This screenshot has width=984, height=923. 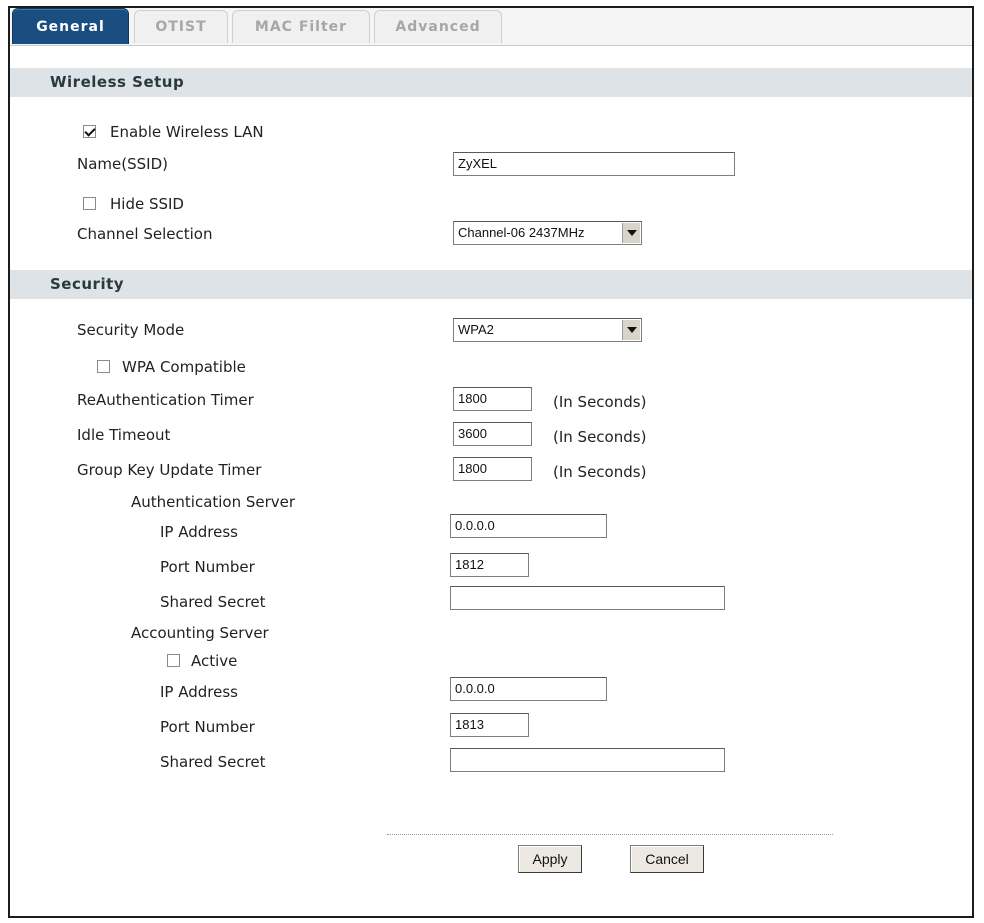 What do you see at coordinates (492, 434) in the screenshot?
I see `idle-timeout-input: 3600` at bounding box center [492, 434].